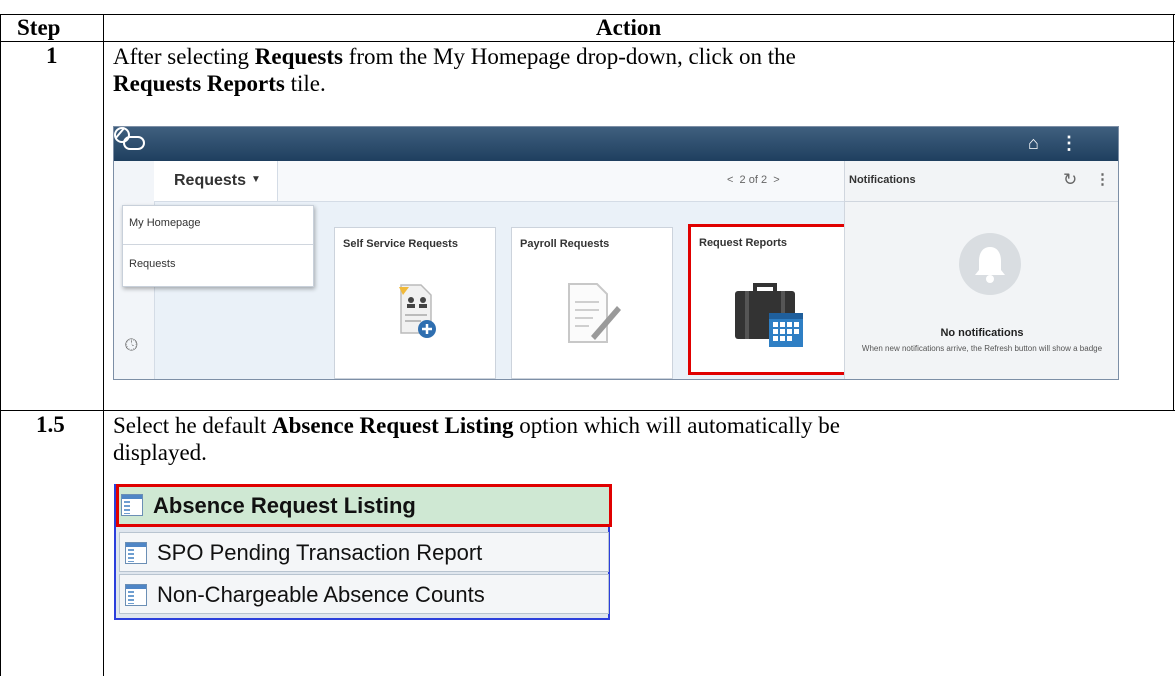  What do you see at coordinates (587, 14) in the screenshot?
I see `table-top-border` at bounding box center [587, 14].